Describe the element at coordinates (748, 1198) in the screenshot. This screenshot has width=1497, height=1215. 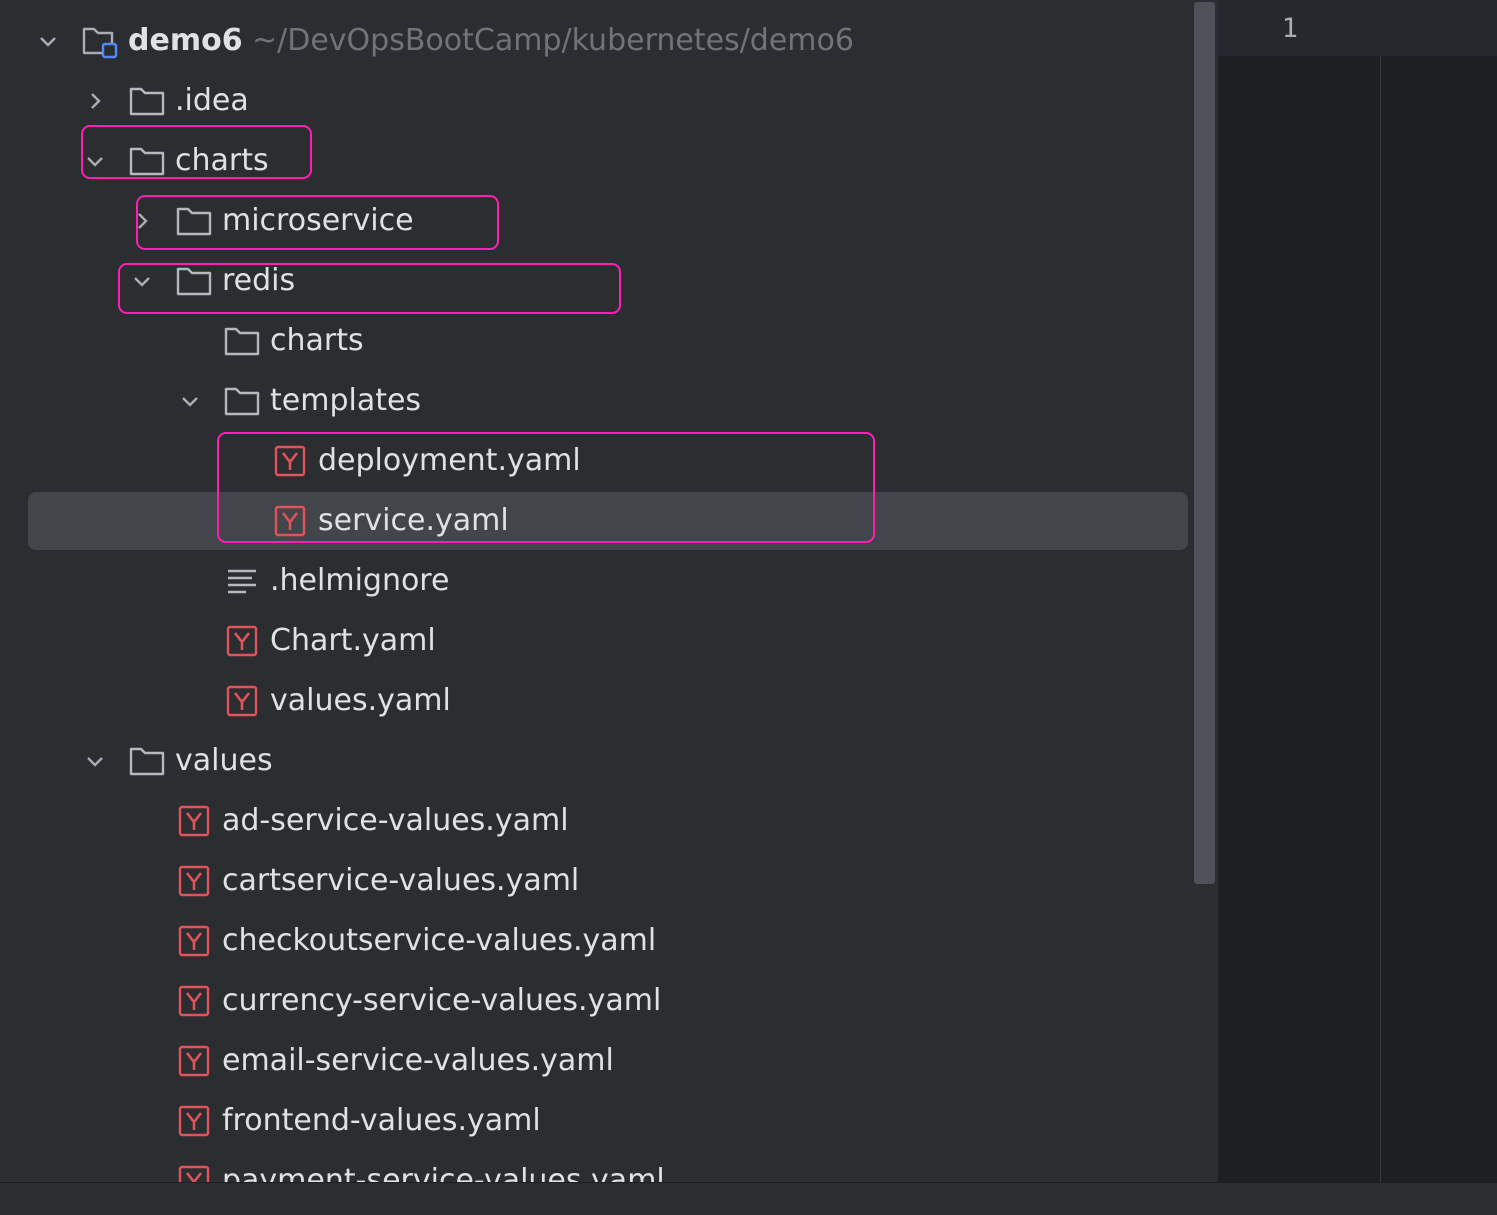
I see `status-bar` at that location.